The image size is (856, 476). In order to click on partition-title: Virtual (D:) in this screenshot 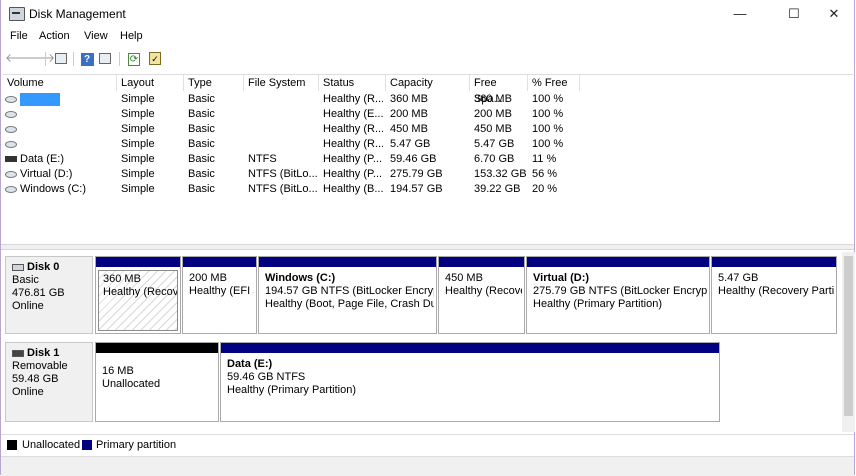, I will do `click(561, 278)`.